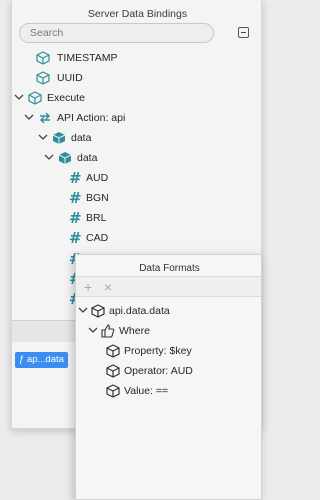 This screenshot has width=320, height=500. Describe the element at coordinates (66, 98) in the screenshot. I see `tree-item-label: Execute` at that location.